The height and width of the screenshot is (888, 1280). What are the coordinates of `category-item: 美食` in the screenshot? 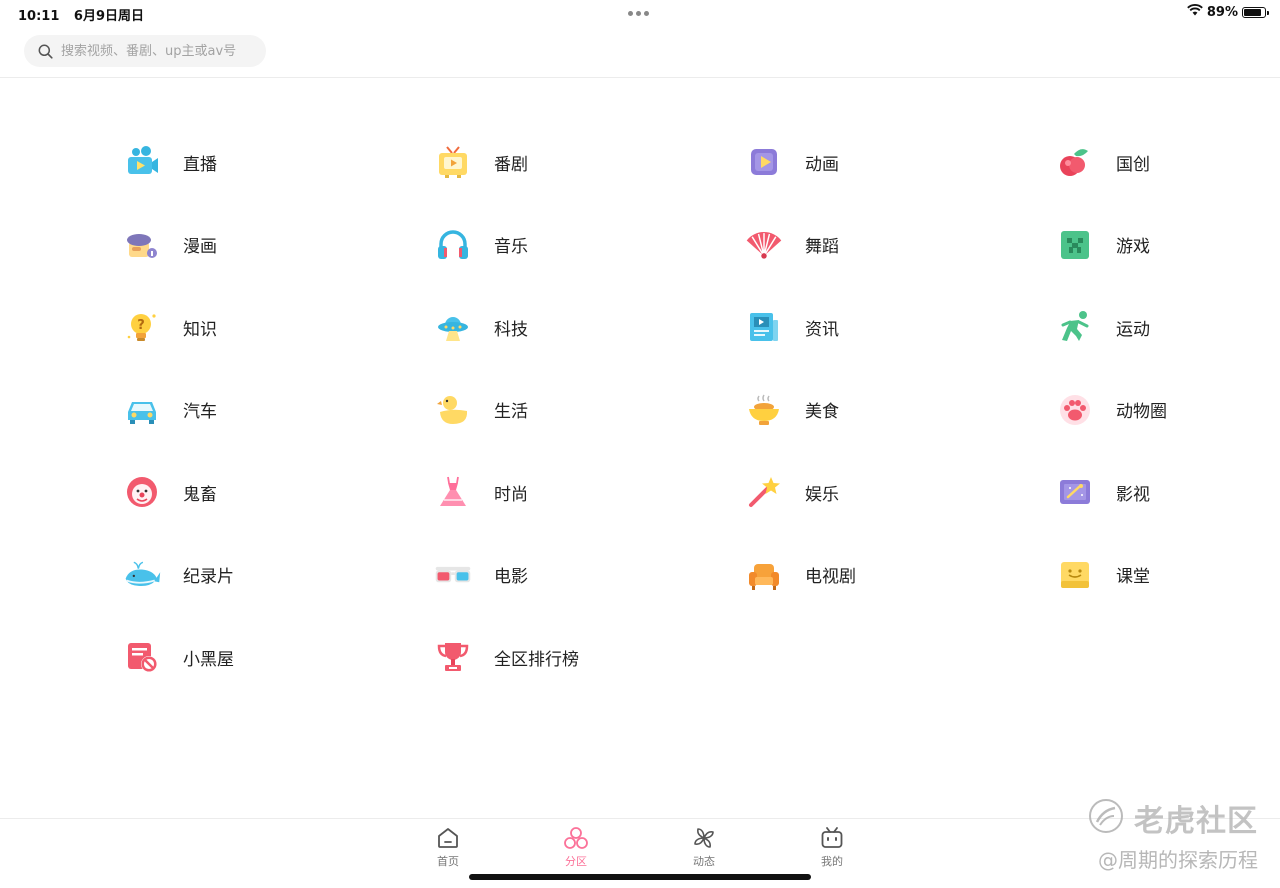 It's located at (874, 410).